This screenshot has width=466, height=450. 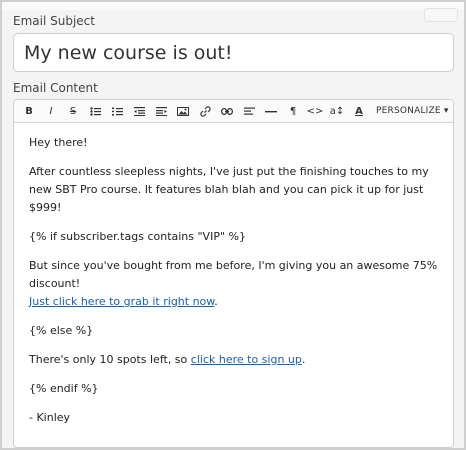 I want to click on endif-tag-text: {% endif %}, so click(x=64, y=388).